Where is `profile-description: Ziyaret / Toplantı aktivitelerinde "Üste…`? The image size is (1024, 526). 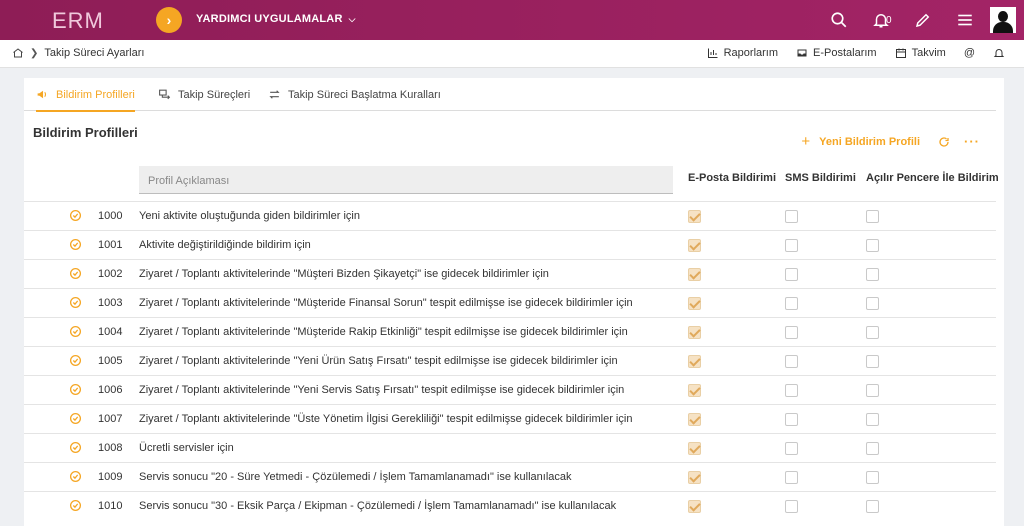 profile-description: Ziyaret / Toplantı aktivitelerinde "Üste… is located at coordinates (386, 419).